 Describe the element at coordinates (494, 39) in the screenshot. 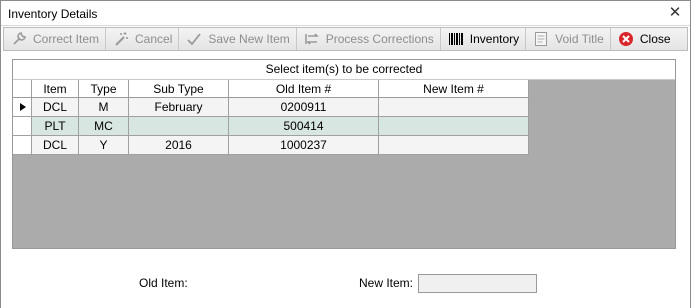

I see `inventory-label: Inventory` at that location.